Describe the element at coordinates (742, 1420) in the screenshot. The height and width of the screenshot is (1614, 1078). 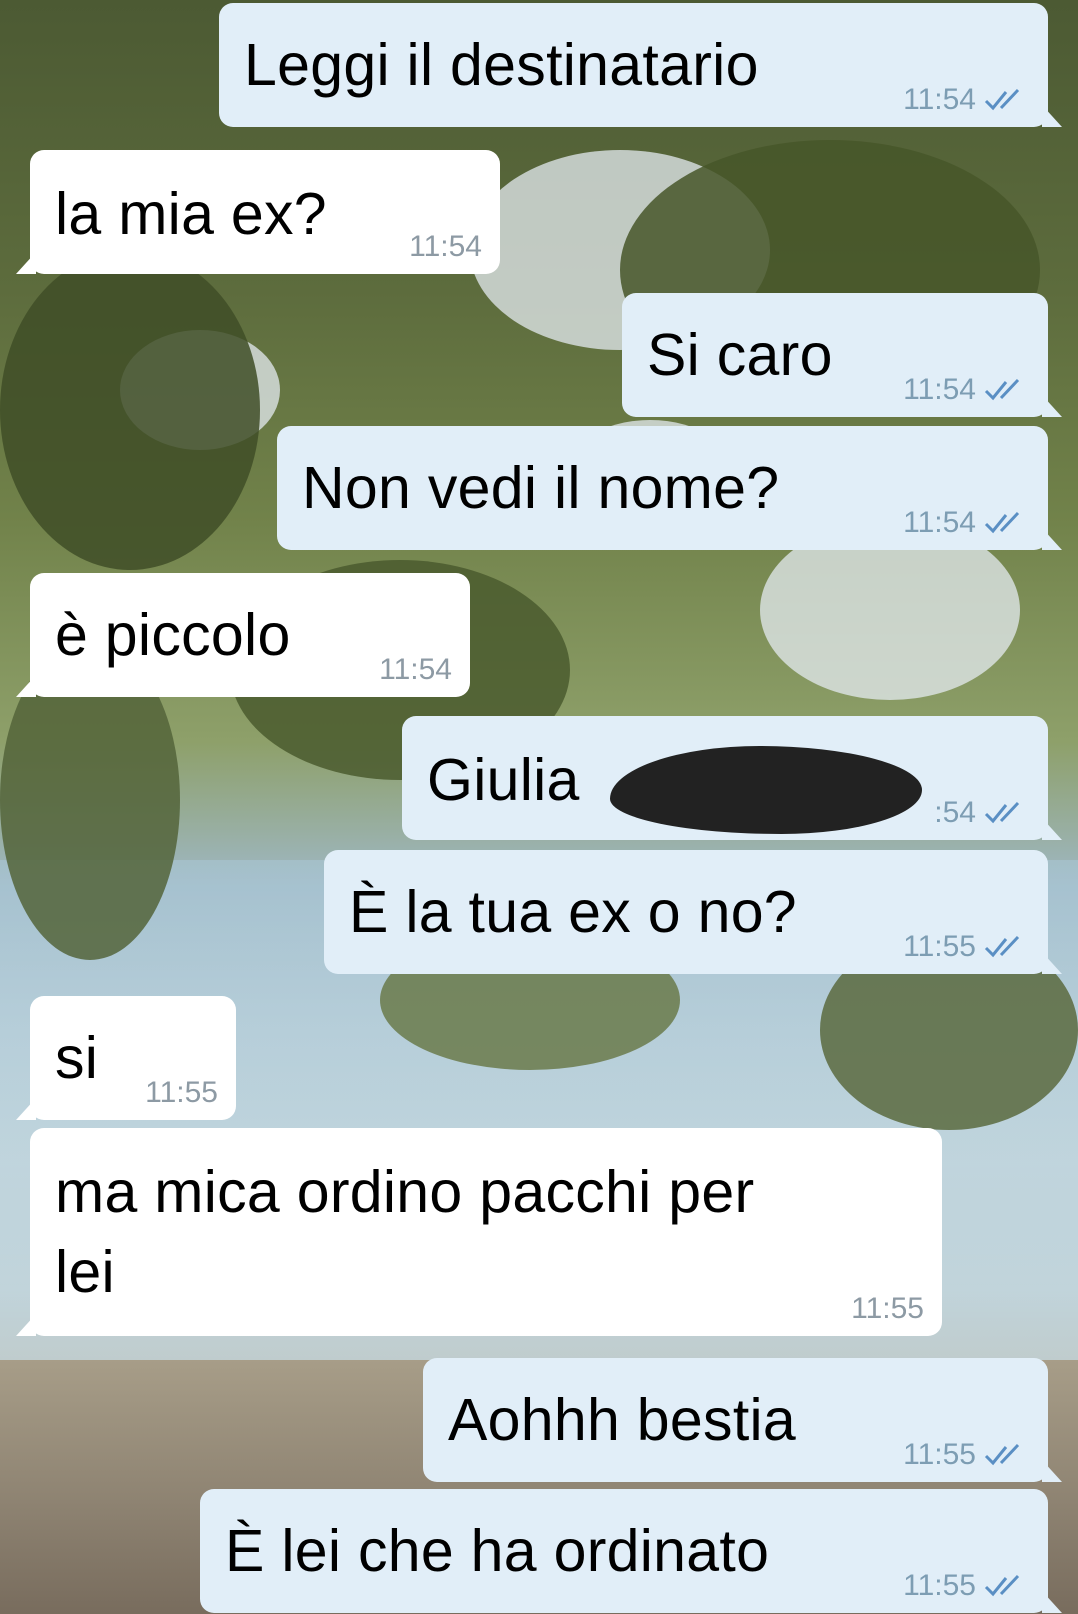
I see `message-bubble-outgoing: Aohhh bestia 11:55` at that location.